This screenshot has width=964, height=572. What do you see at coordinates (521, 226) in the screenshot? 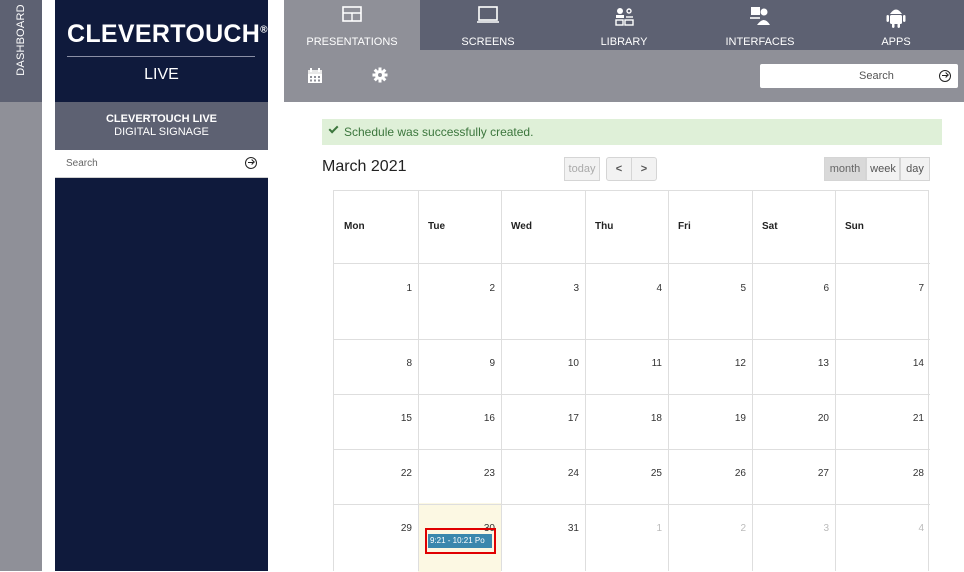
I see `weekday-wed: Wed` at bounding box center [521, 226].